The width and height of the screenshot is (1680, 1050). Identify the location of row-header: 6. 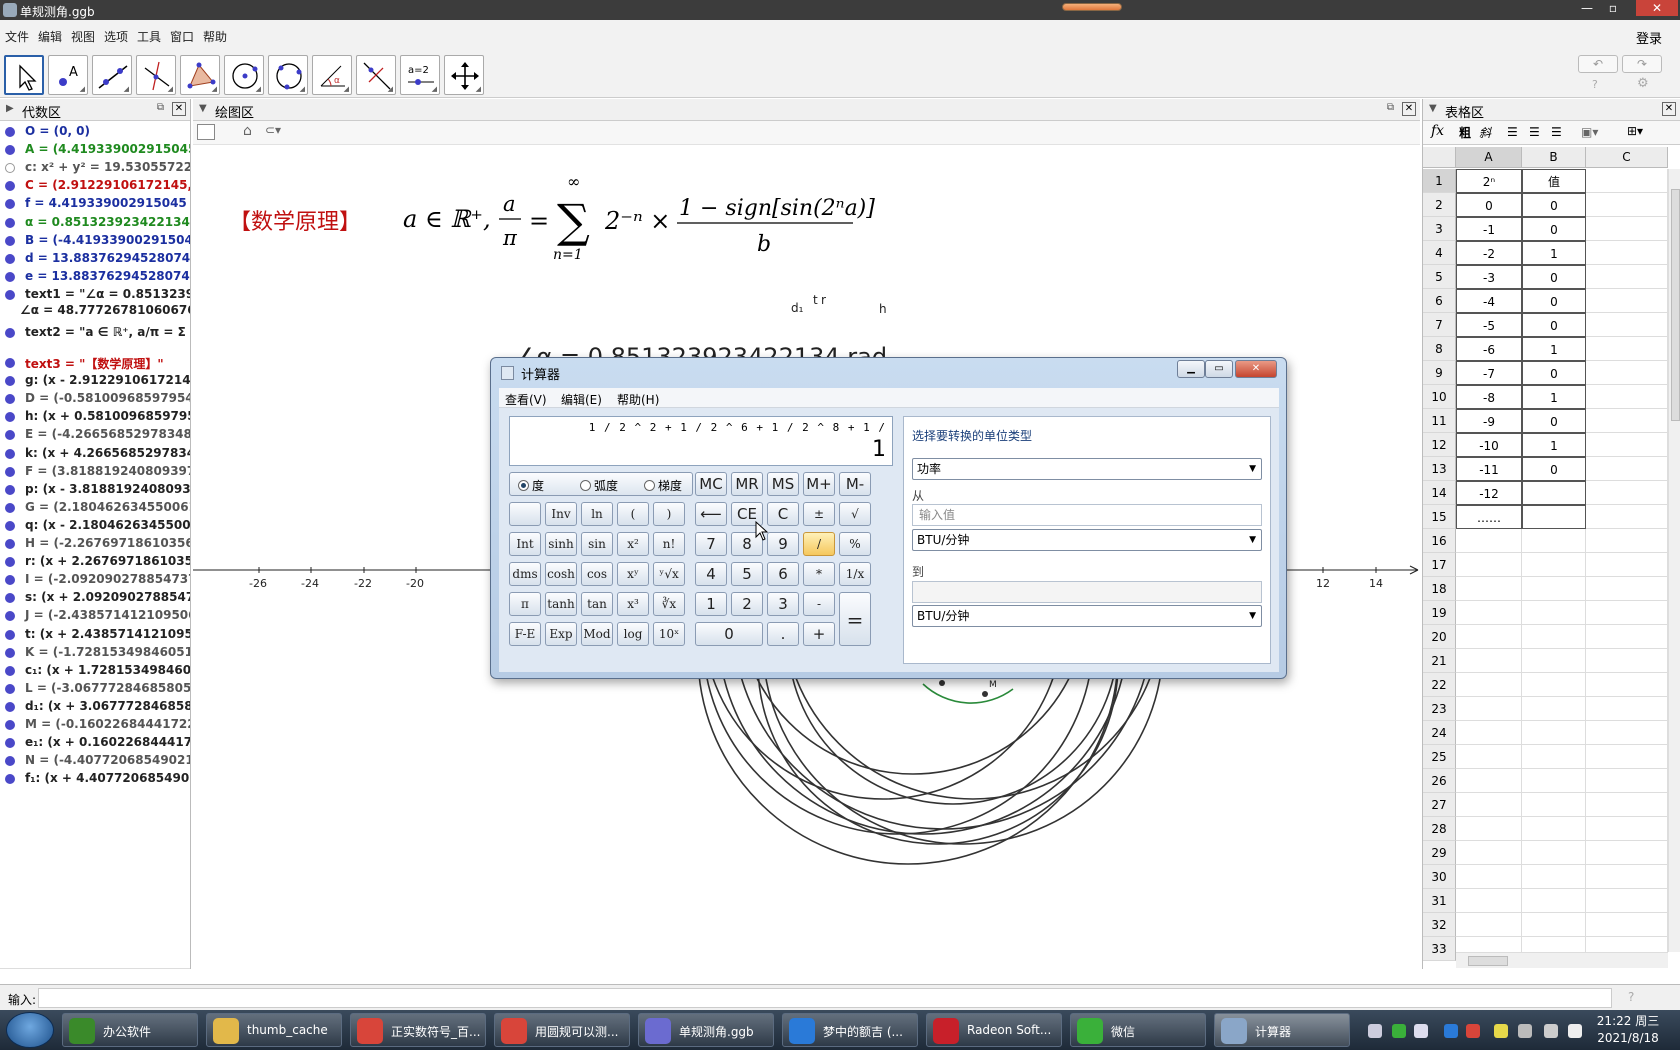
(1439, 301).